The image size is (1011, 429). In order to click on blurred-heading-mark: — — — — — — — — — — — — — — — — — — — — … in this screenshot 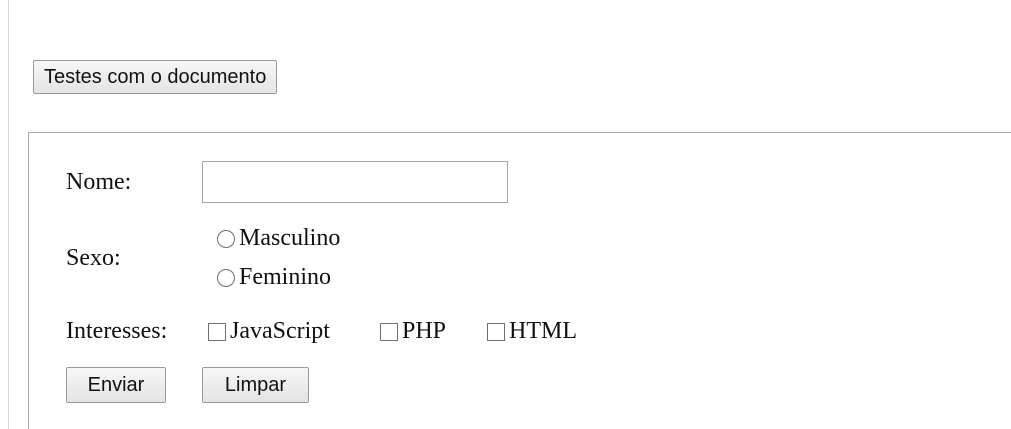, I will do `click(530, 5)`.